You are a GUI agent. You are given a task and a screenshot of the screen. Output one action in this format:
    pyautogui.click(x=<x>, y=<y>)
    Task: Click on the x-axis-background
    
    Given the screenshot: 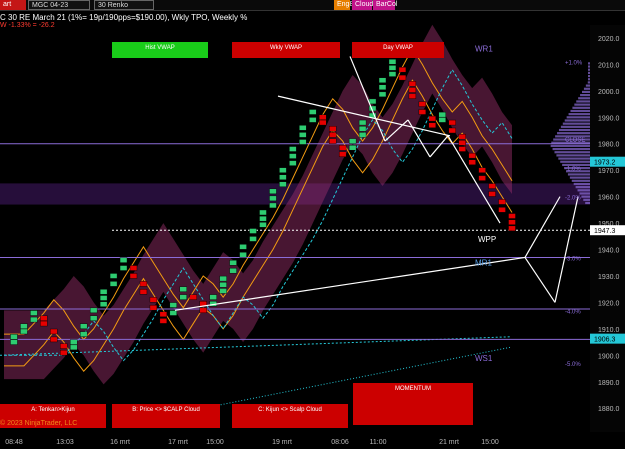 What is the action you would take?
    pyautogui.click(x=312, y=440)
    